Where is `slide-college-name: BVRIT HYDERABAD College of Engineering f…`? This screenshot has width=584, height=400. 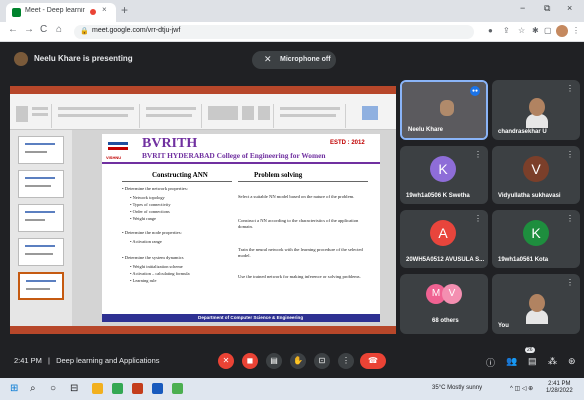
slide-college-name: BVRIT HYDERABAD College of Engineering f… is located at coordinates (234, 155).